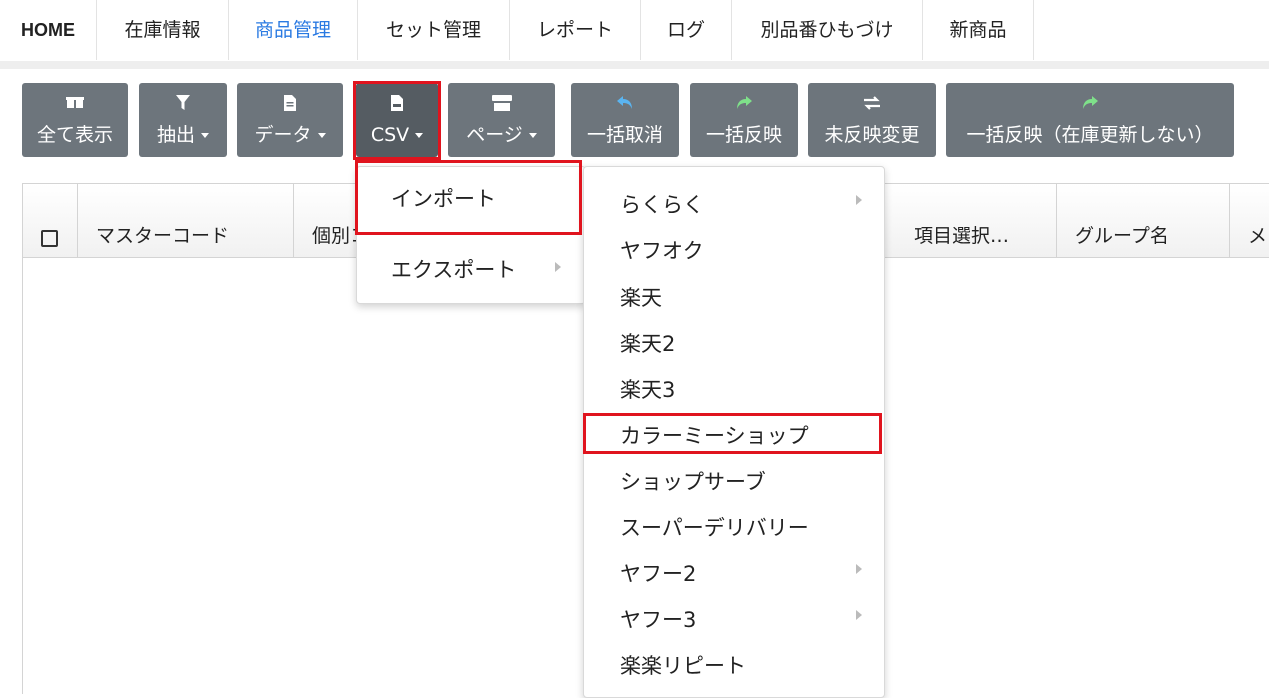  I want to click on extract-label: 抽出, so click(175, 135).